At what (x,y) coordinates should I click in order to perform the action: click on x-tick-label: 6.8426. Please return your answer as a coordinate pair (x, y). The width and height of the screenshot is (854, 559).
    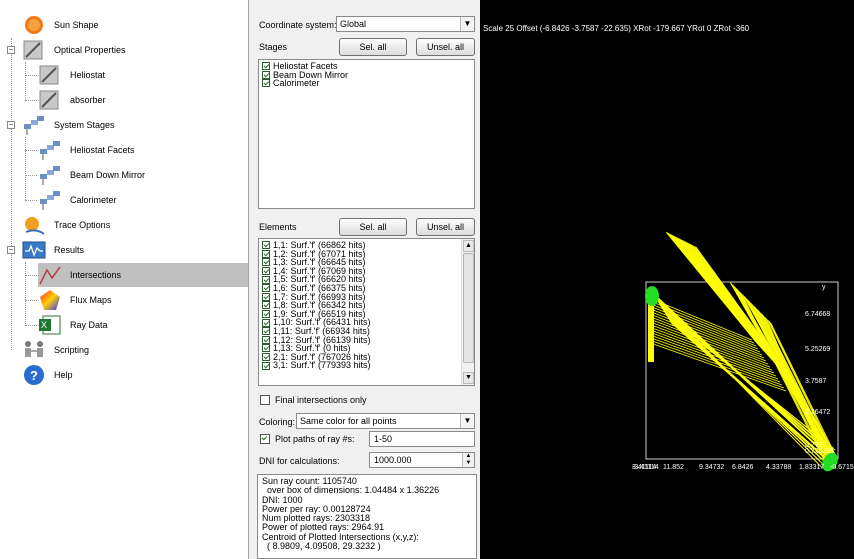
    Looking at the image, I should click on (743, 467).